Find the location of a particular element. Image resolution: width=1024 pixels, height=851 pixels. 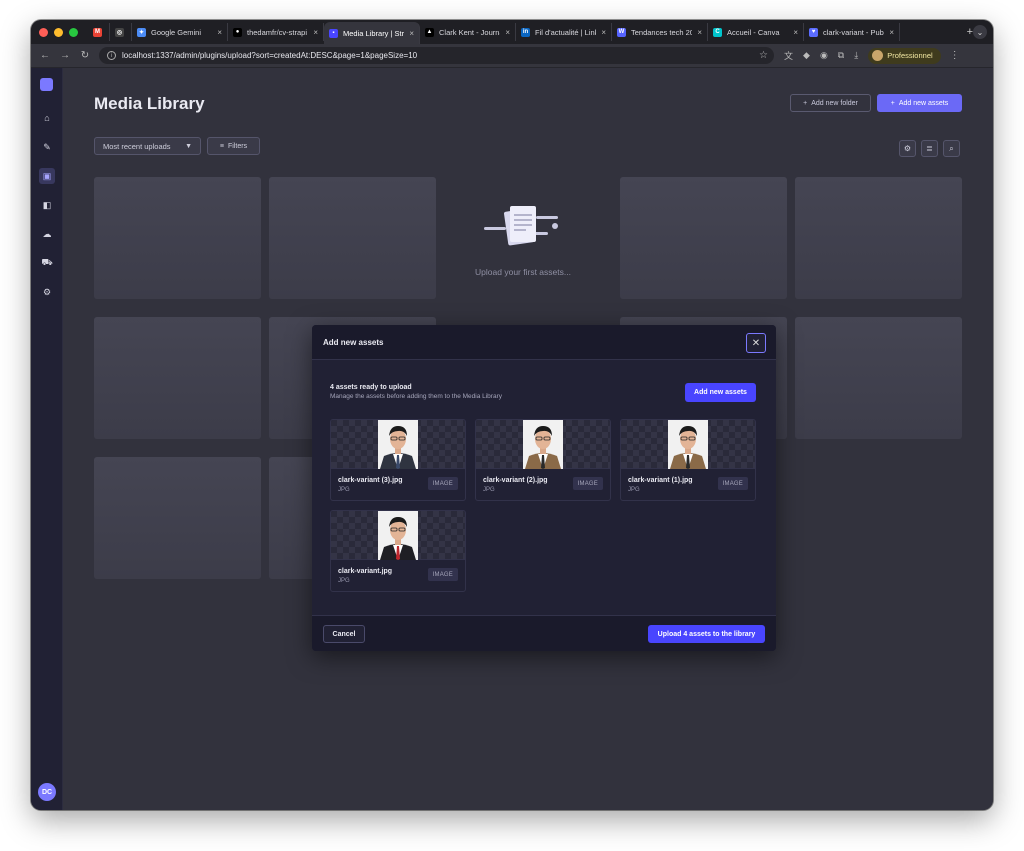

documents-illustration-icon is located at coordinates (521, 226).